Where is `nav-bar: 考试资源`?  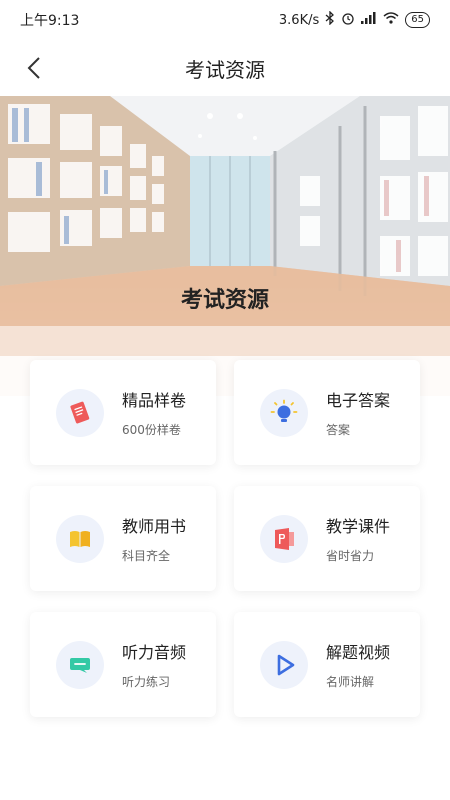 nav-bar: 考试资源 is located at coordinates (225, 68).